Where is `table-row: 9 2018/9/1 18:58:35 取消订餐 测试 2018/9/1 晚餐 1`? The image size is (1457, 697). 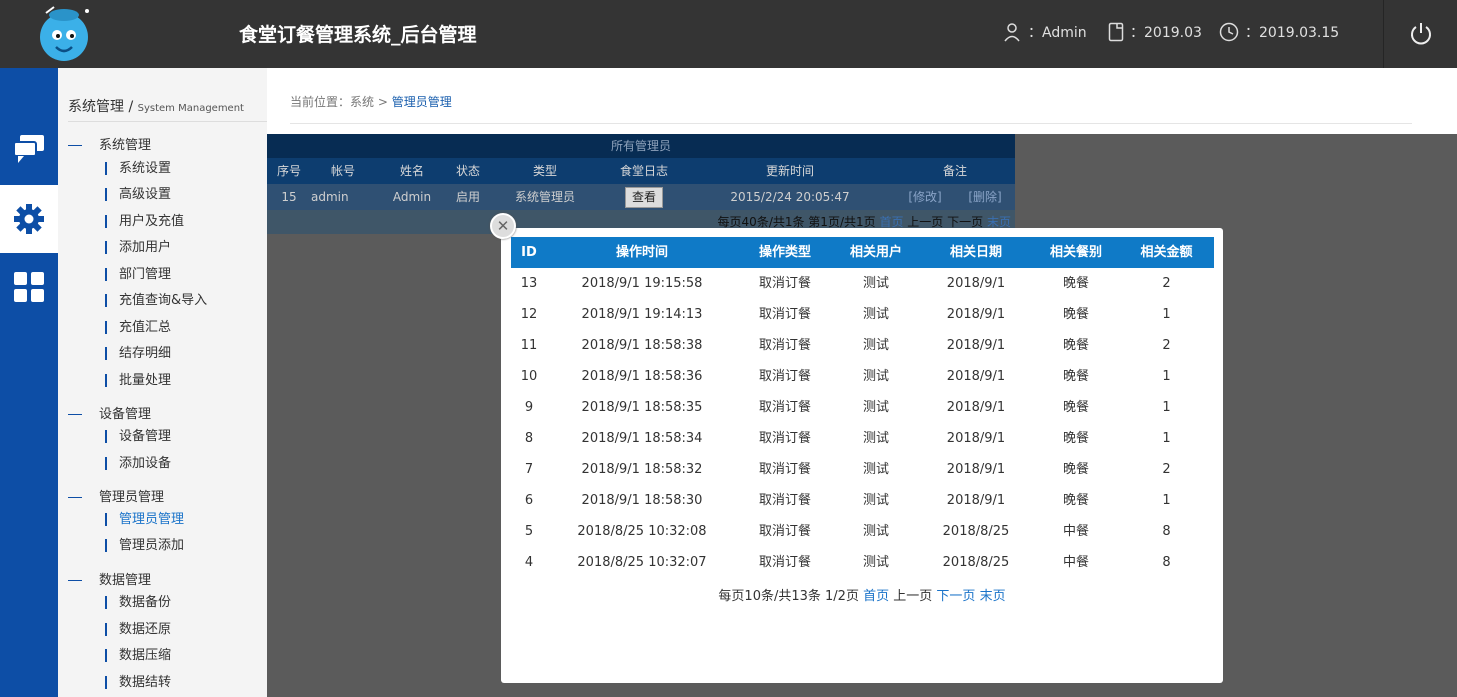 table-row: 9 2018/9/1 18:58:35 取消订餐 测试 2018/9/1 晚餐 1 is located at coordinates (862, 407).